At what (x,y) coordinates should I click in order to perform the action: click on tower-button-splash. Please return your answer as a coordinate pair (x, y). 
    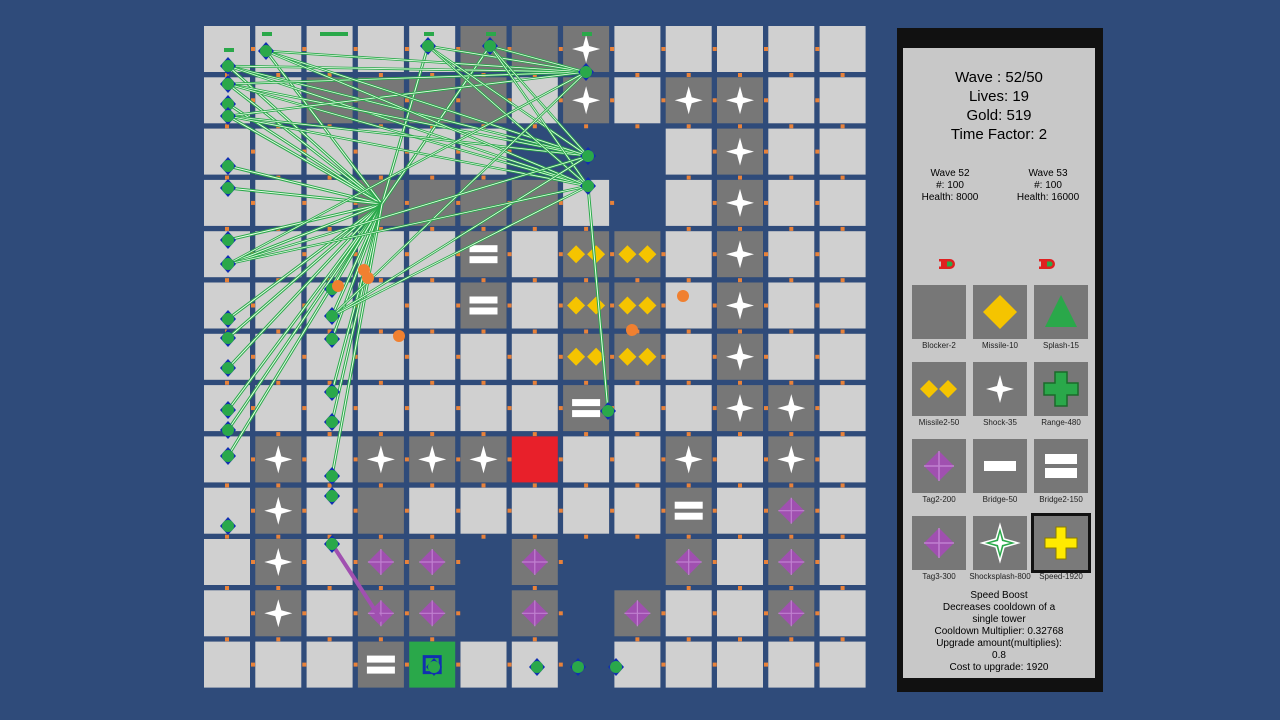
    Looking at the image, I should click on (1061, 312).